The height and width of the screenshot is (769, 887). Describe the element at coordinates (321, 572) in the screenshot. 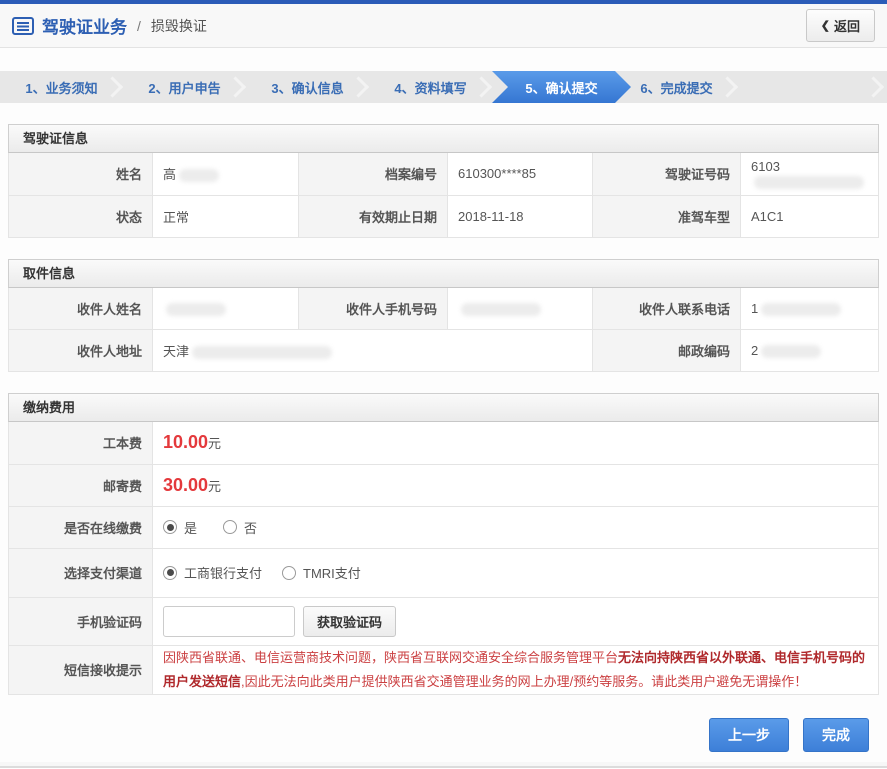

I see `radio-channel-tmri: TMRI支付` at that location.